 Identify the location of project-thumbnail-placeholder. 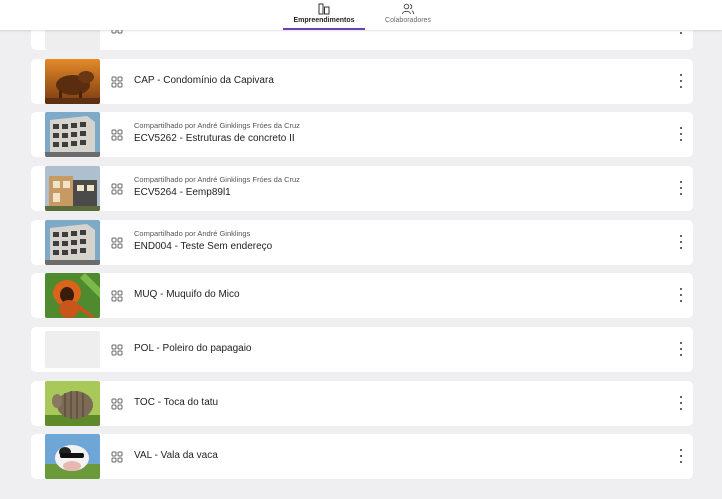
(72, 349).